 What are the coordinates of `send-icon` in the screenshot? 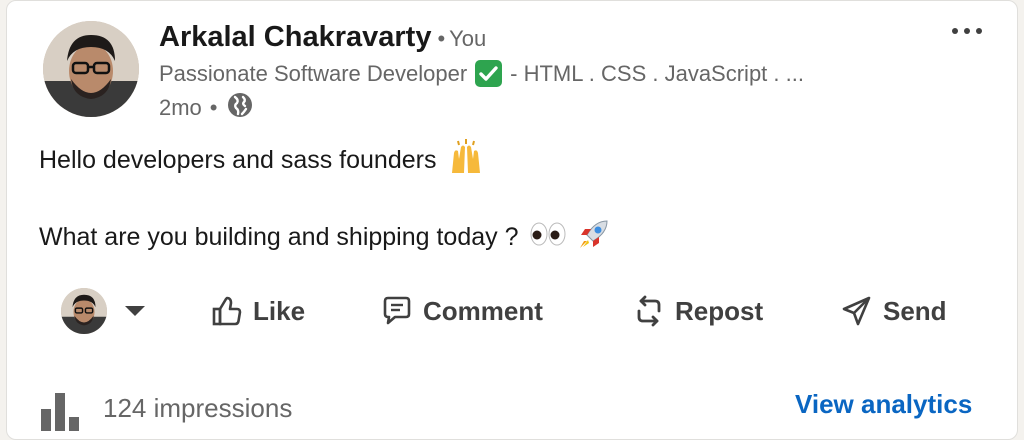 It's located at (856, 311).